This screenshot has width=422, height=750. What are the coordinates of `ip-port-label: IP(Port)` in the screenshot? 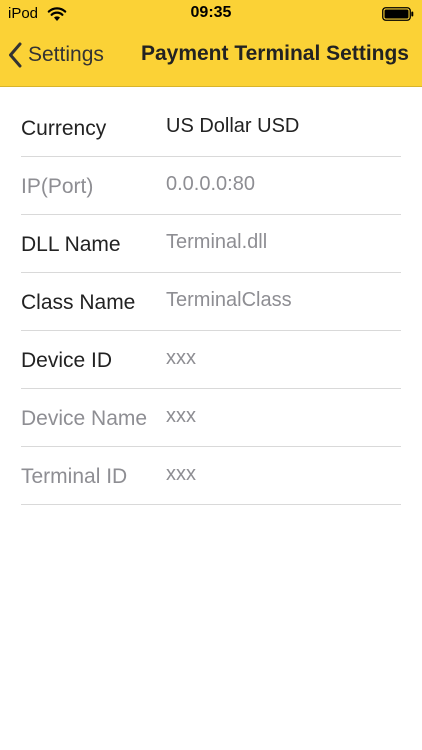 It's located at (57, 186).